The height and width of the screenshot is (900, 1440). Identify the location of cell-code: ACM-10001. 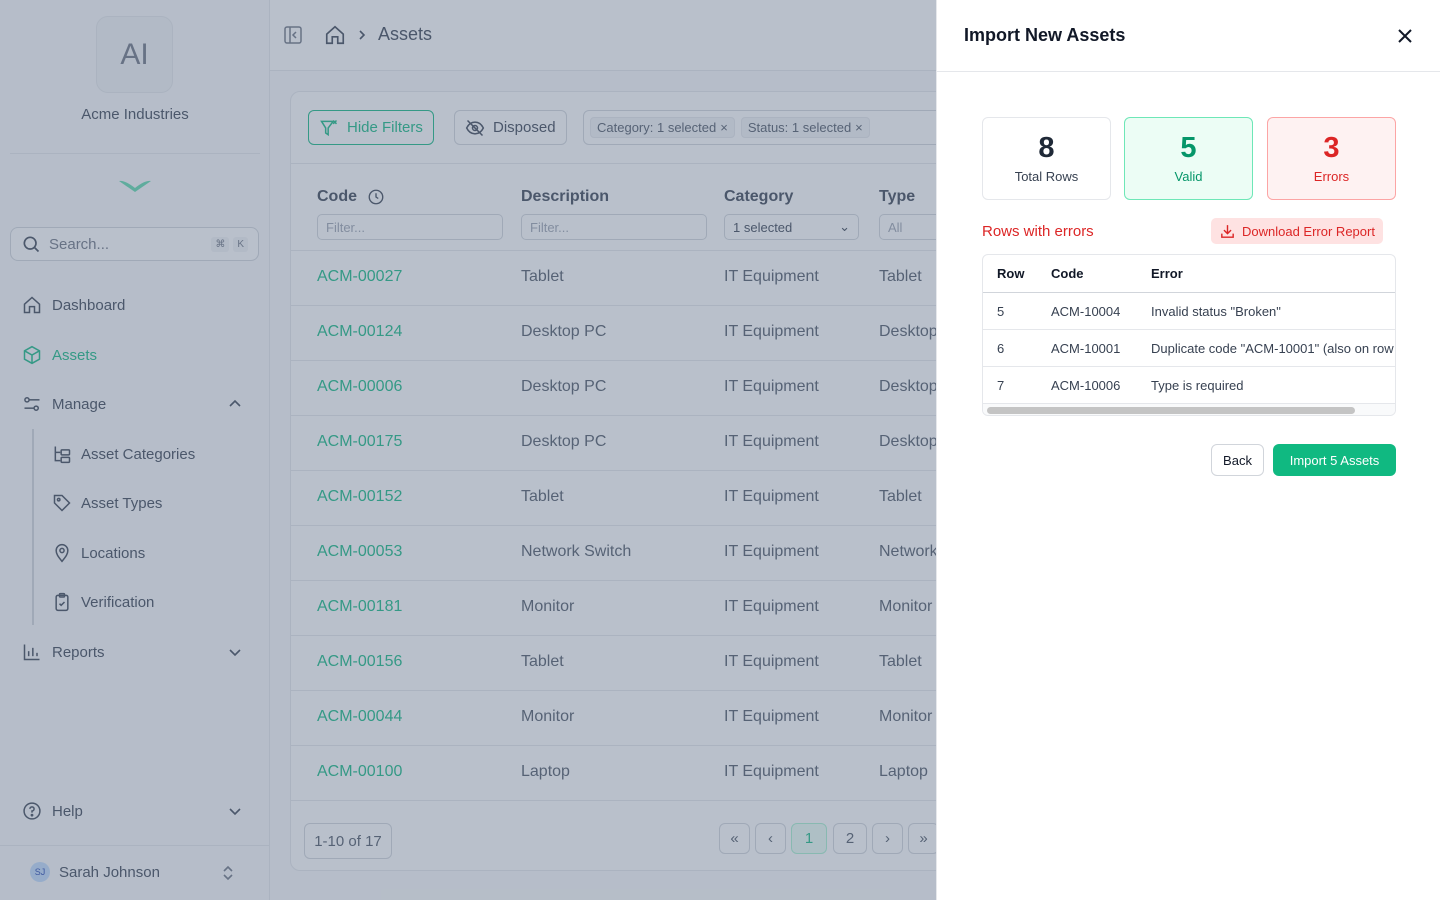
(1086, 348).